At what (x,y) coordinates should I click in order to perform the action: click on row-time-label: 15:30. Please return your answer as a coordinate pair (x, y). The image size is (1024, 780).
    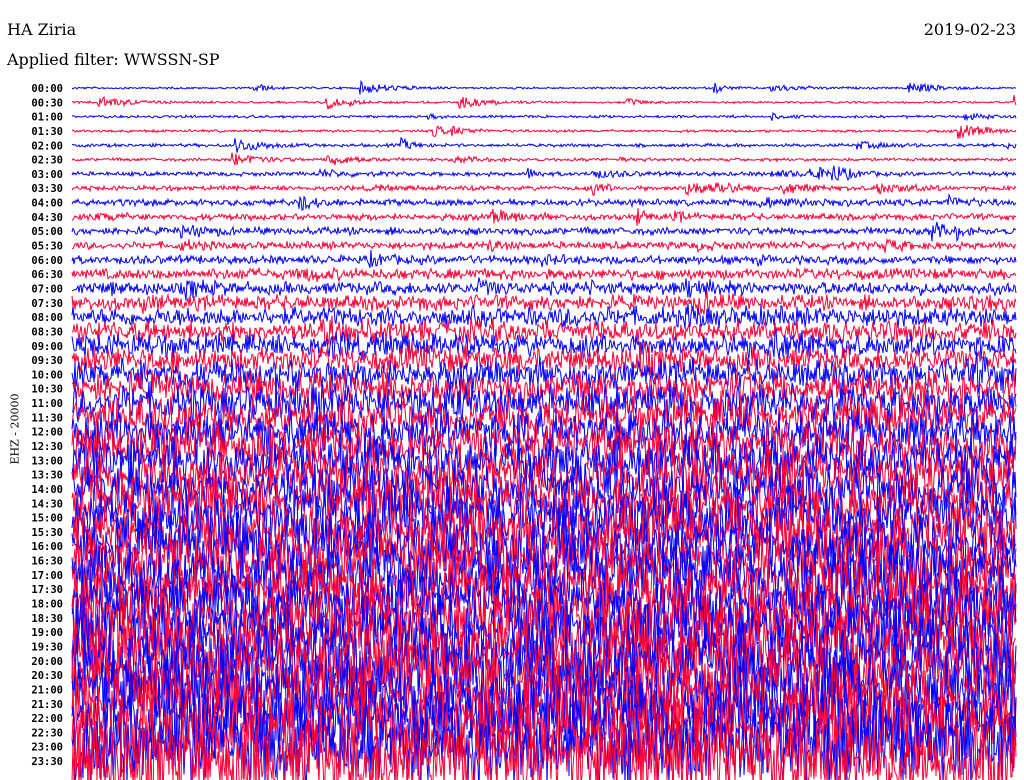
    Looking at the image, I should click on (47, 533).